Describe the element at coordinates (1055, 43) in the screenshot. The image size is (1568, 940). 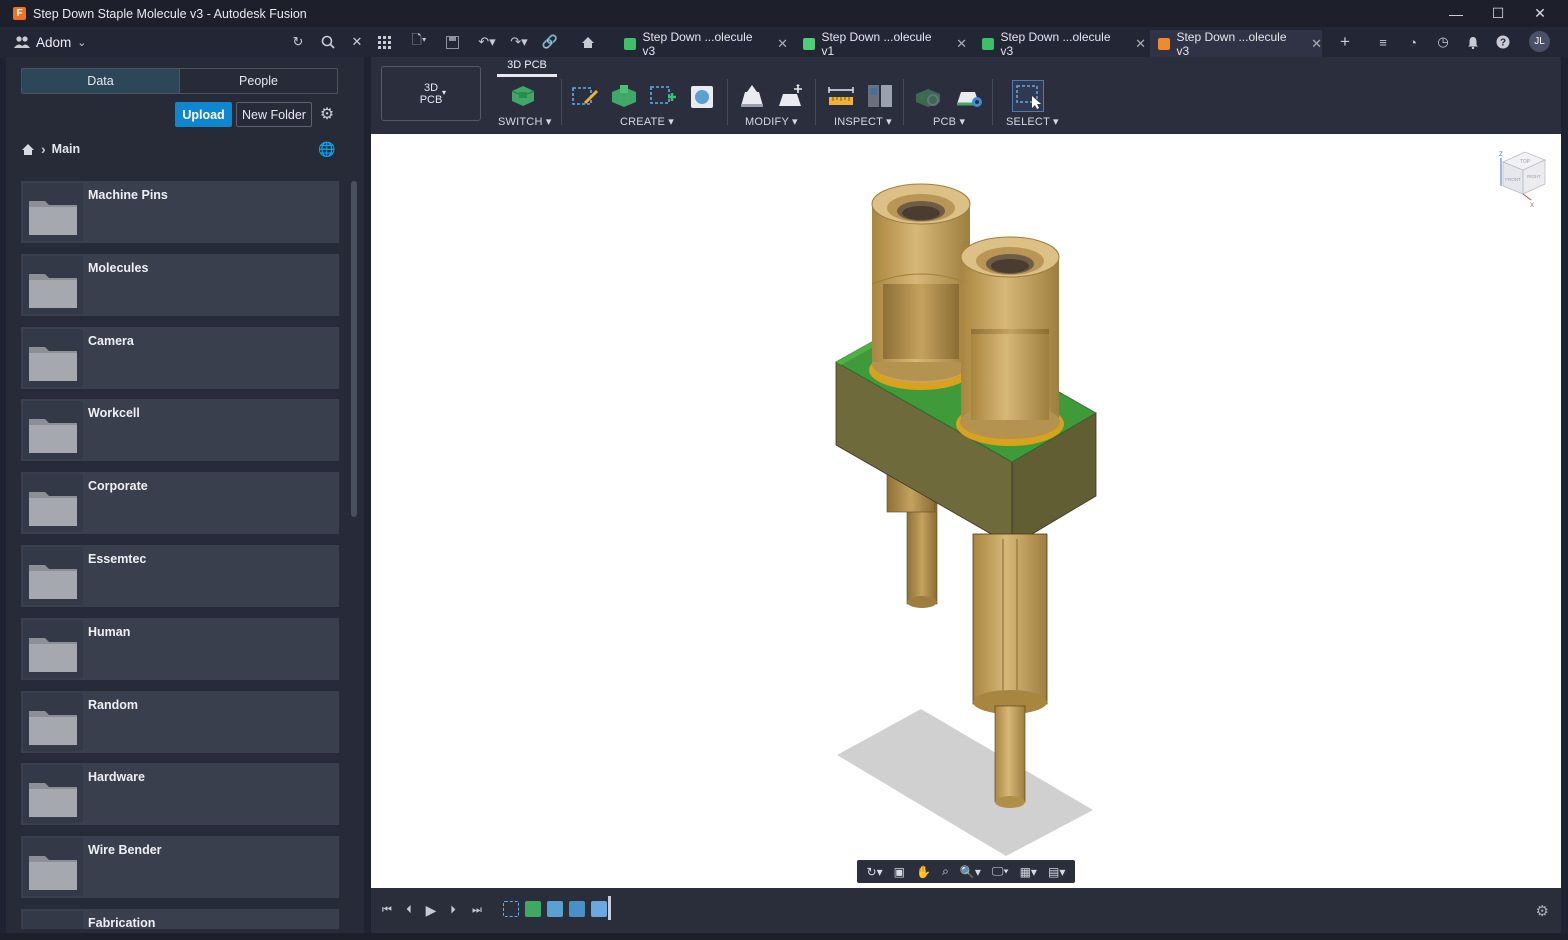
I see `tab-label: Step Down ...olecule v3` at that location.